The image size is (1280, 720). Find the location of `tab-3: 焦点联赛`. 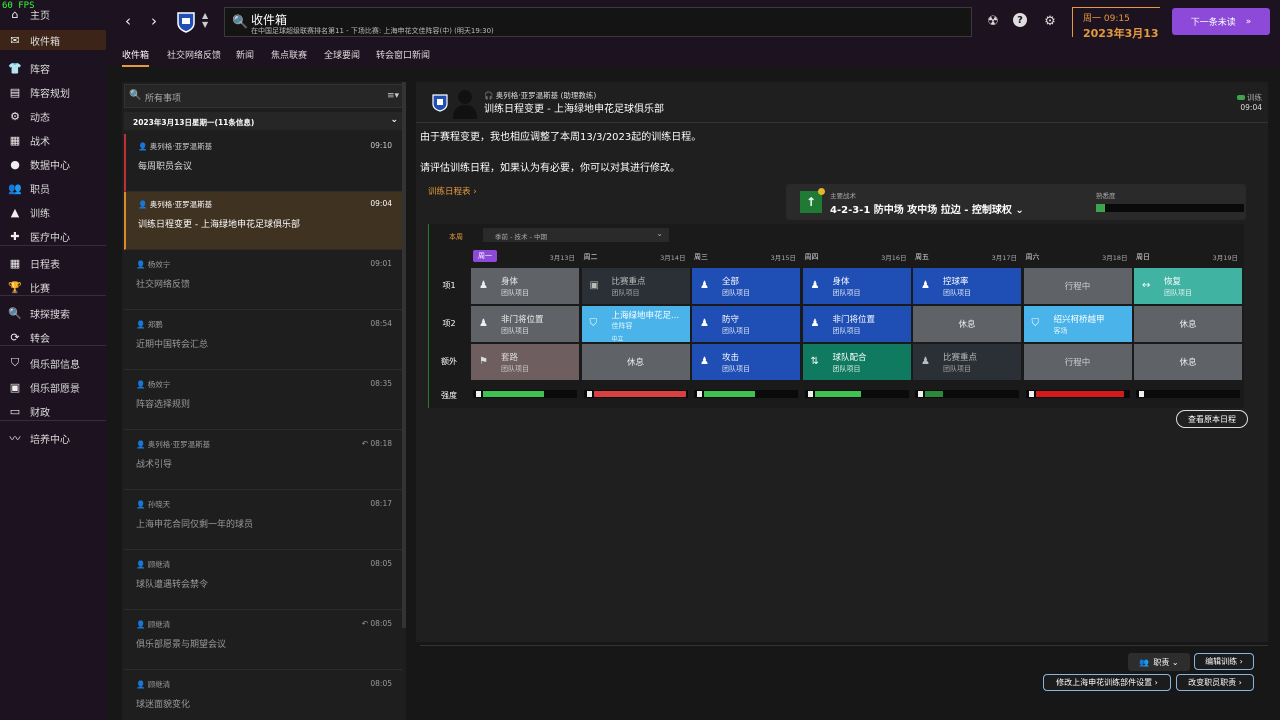

tab-3: 焦点联赛 is located at coordinates (289, 56).